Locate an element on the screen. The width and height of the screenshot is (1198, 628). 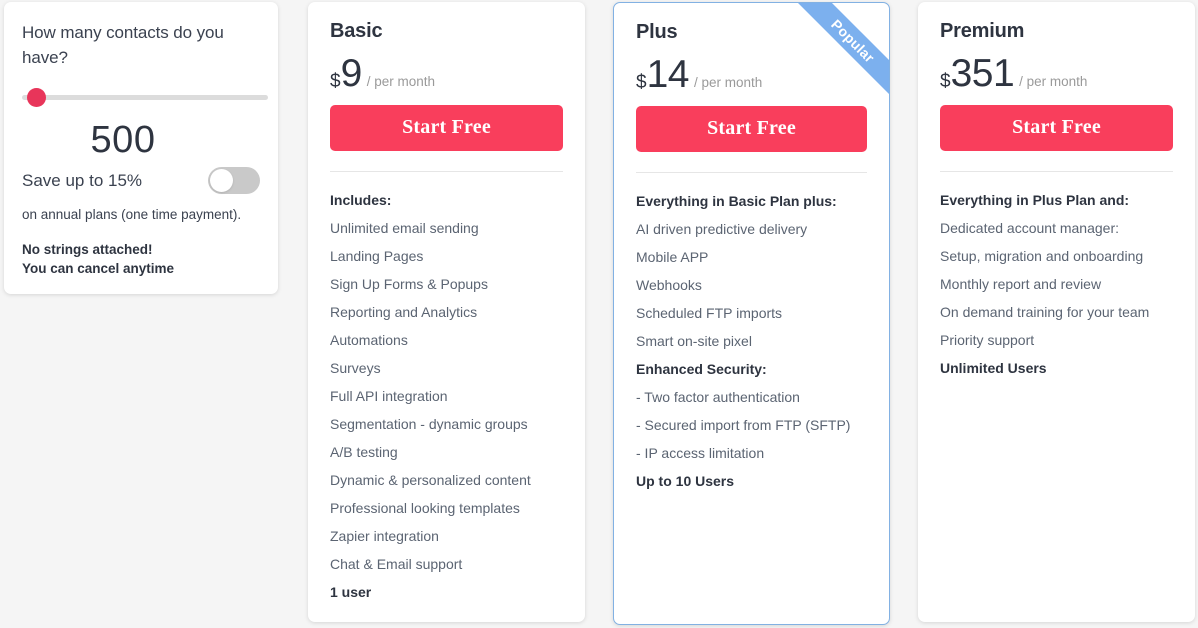
toggle-knob-icon is located at coordinates (221, 180).